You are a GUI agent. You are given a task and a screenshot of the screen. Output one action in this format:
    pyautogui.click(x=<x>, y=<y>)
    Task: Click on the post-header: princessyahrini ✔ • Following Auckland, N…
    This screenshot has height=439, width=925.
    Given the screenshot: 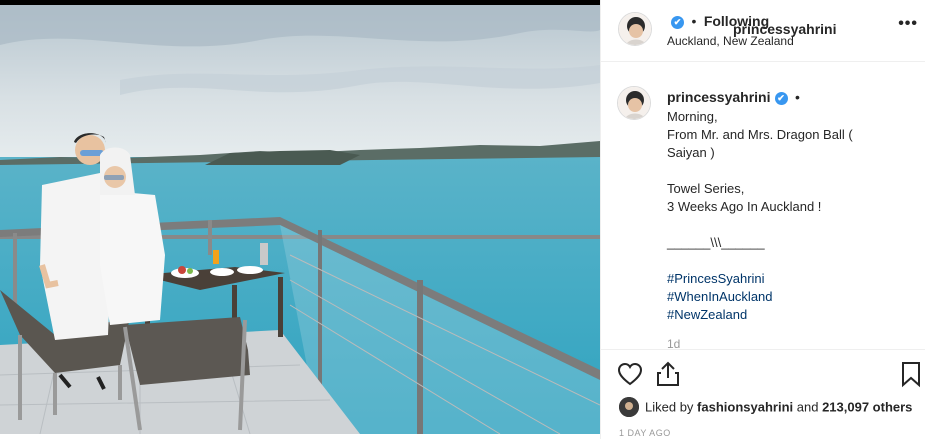 What is the action you would take?
    pyautogui.click(x=763, y=33)
    